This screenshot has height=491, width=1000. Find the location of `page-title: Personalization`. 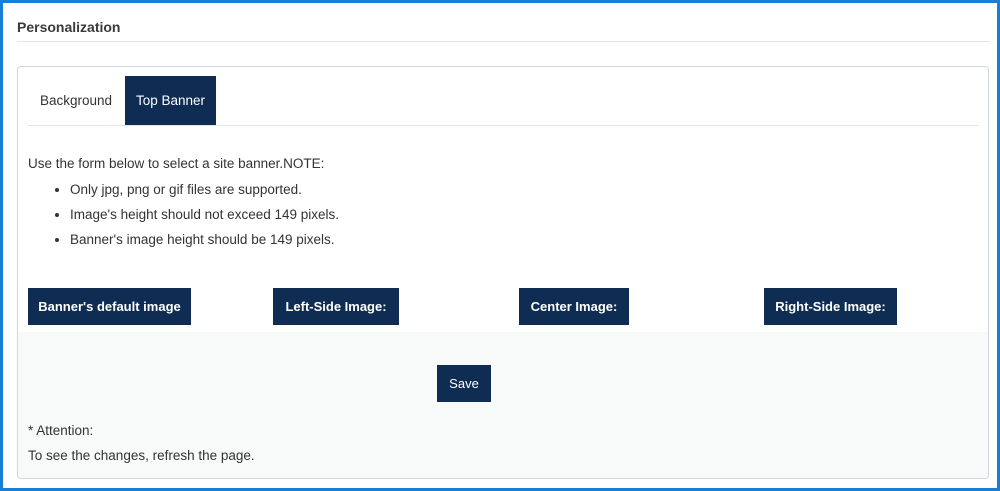

page-title: Personalization is located at coordinates (69, 27).